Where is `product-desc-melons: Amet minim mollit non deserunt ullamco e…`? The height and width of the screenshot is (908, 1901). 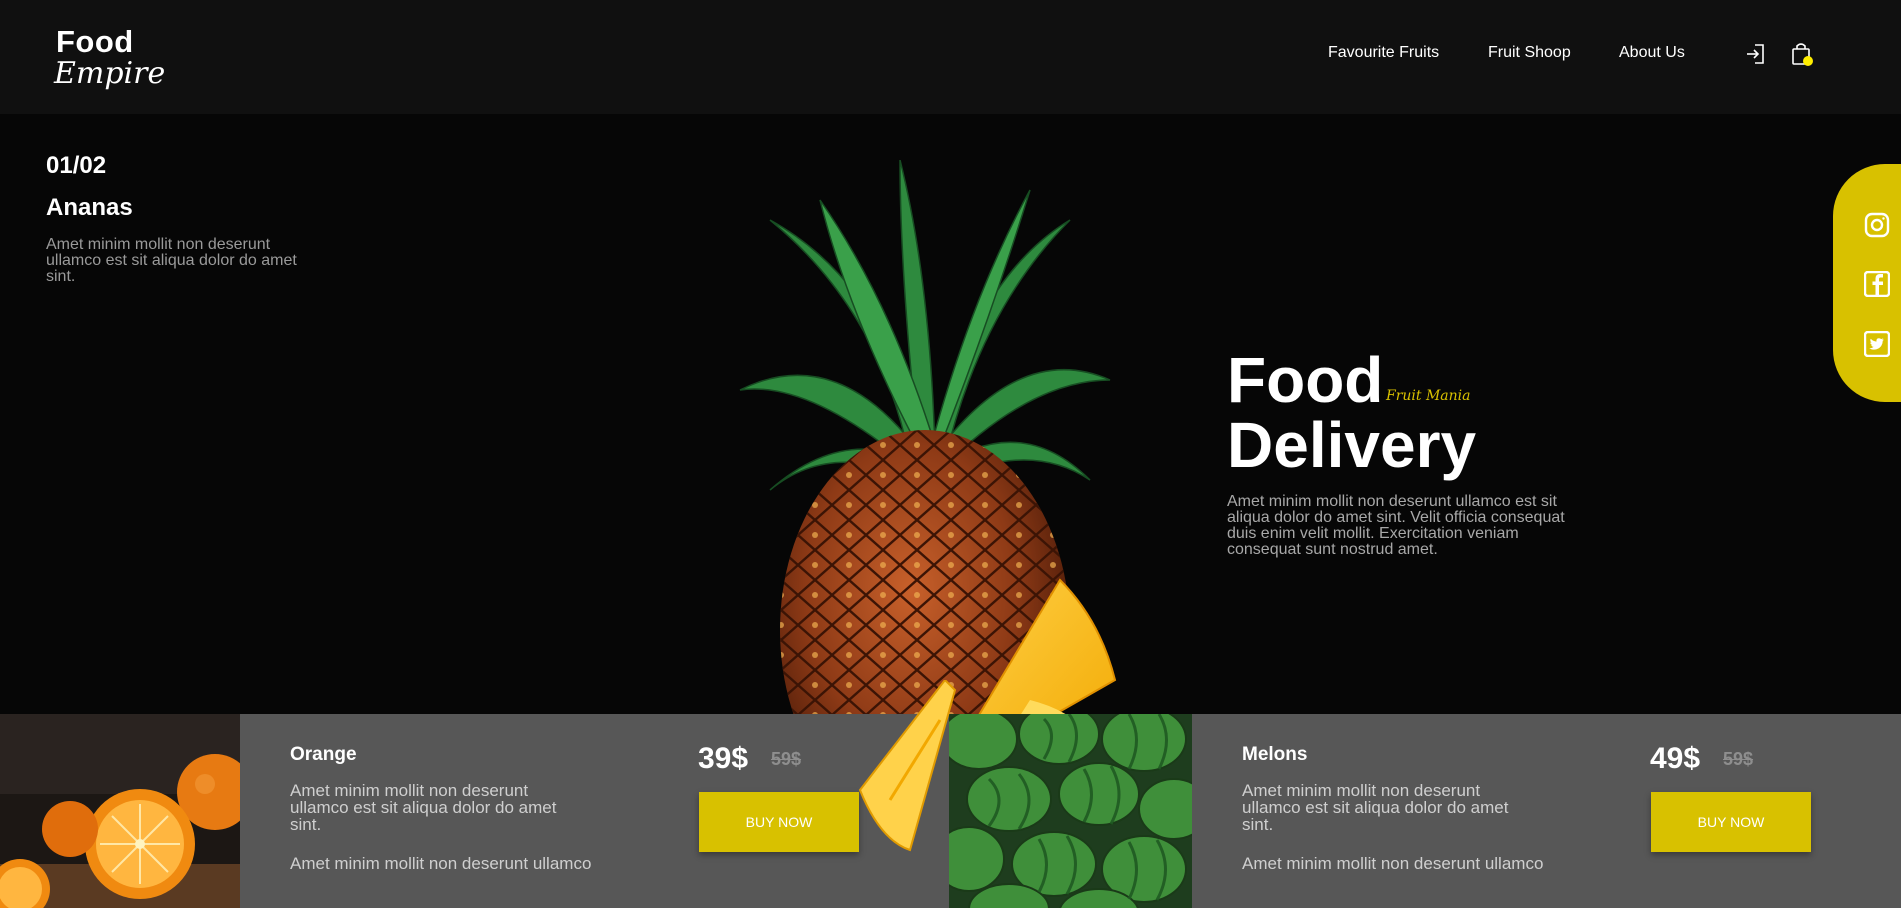
product-desc-melons: Amet minim mollit non deserunt ullamco e… is located at coordinates (1375, 807).